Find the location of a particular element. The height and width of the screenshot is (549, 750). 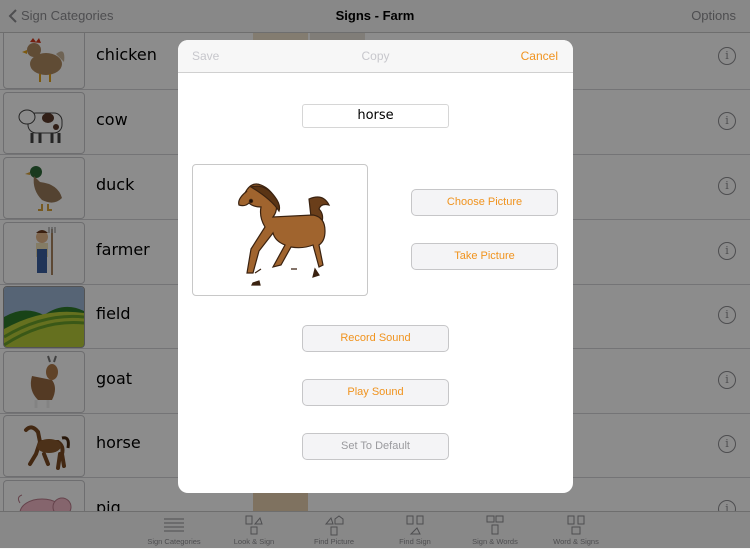

copy-button: Copy is located at coordinates (375, 56).